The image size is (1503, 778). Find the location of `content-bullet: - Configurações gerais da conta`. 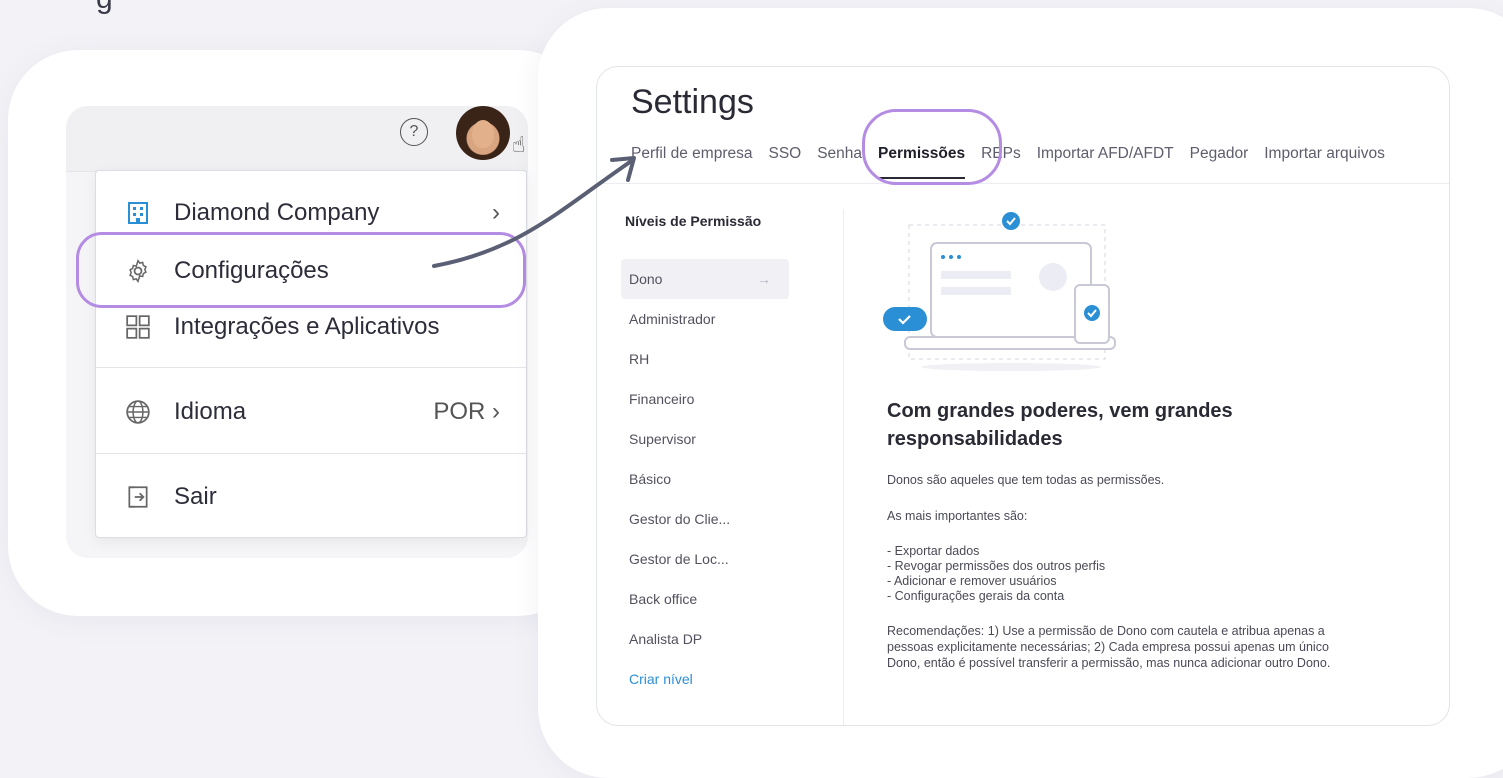

content-bullet: - Configurações gerais da conta is located at coordinates (976, 596).